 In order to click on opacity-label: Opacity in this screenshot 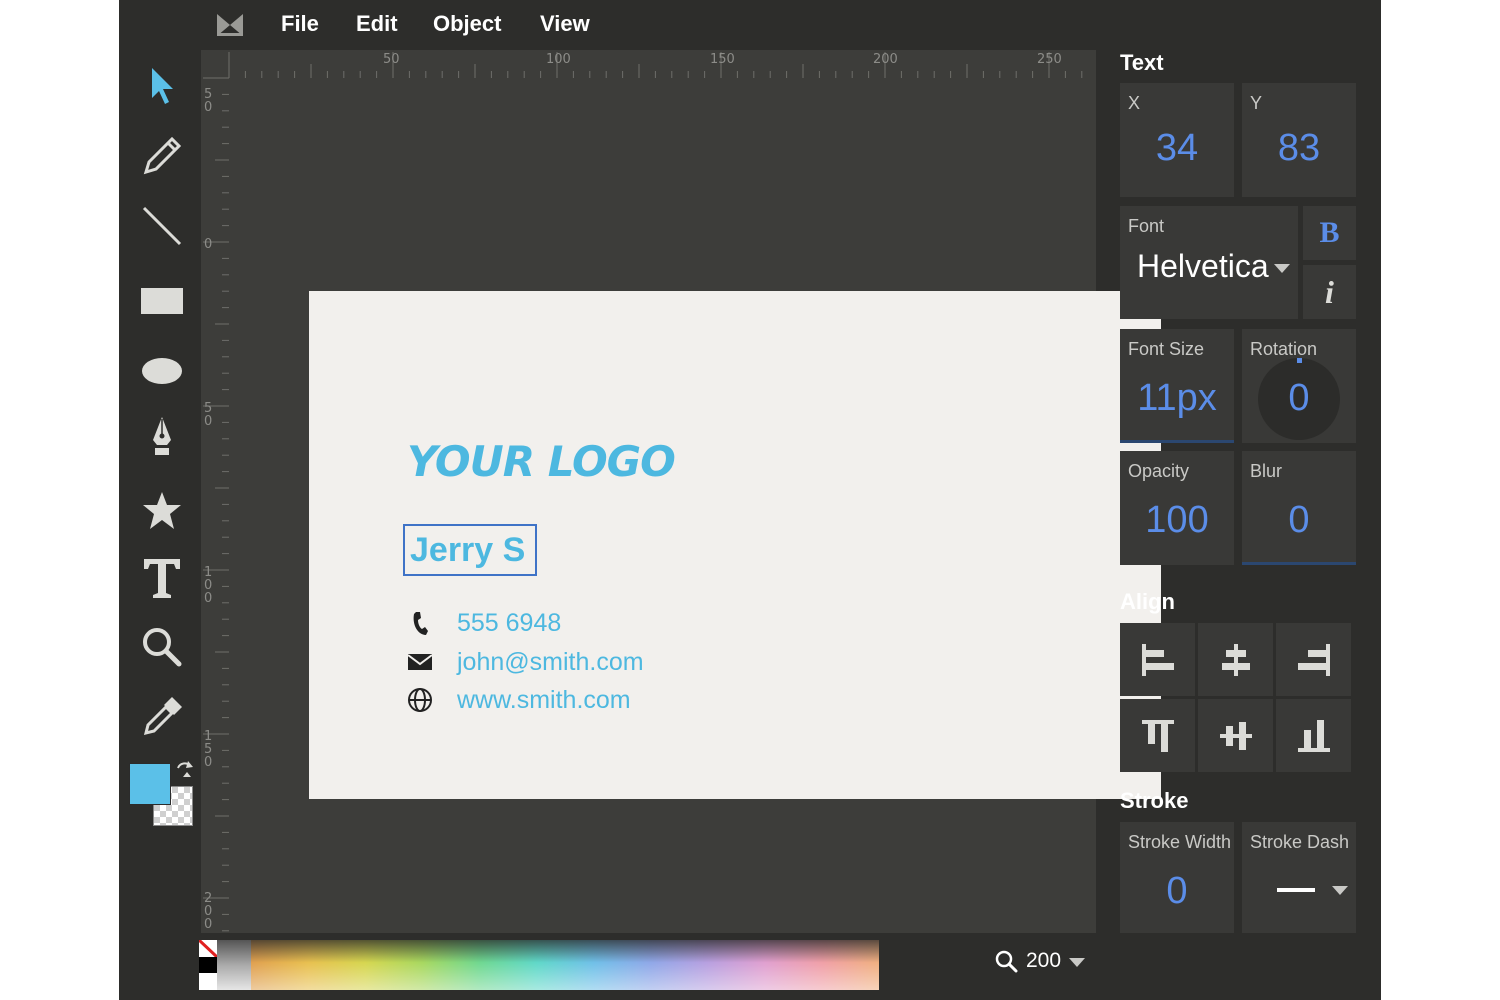, I will do `click(1159, 471)`.